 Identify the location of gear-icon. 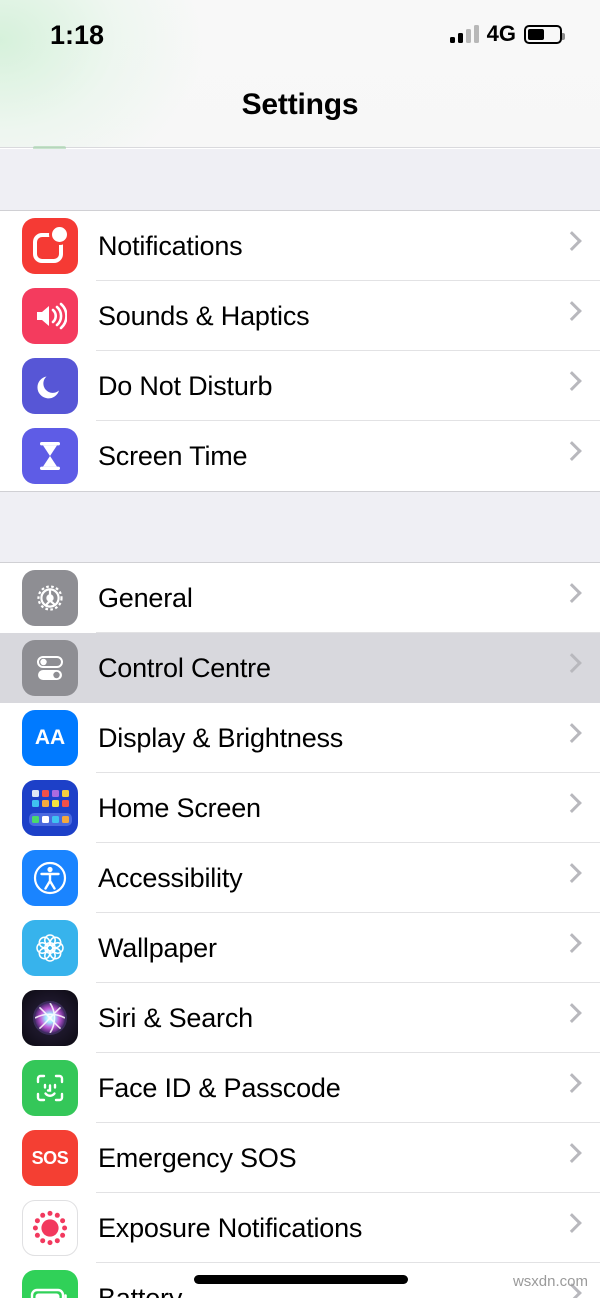
(50, 598).